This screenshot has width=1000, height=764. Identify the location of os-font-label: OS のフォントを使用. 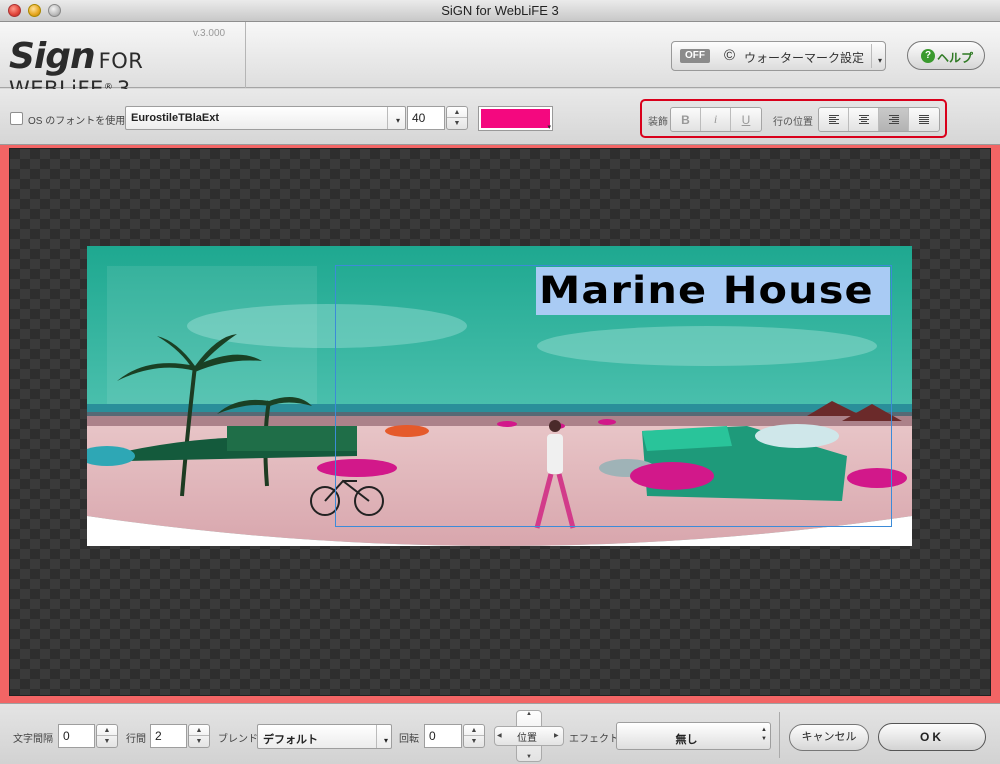
(77, 121).